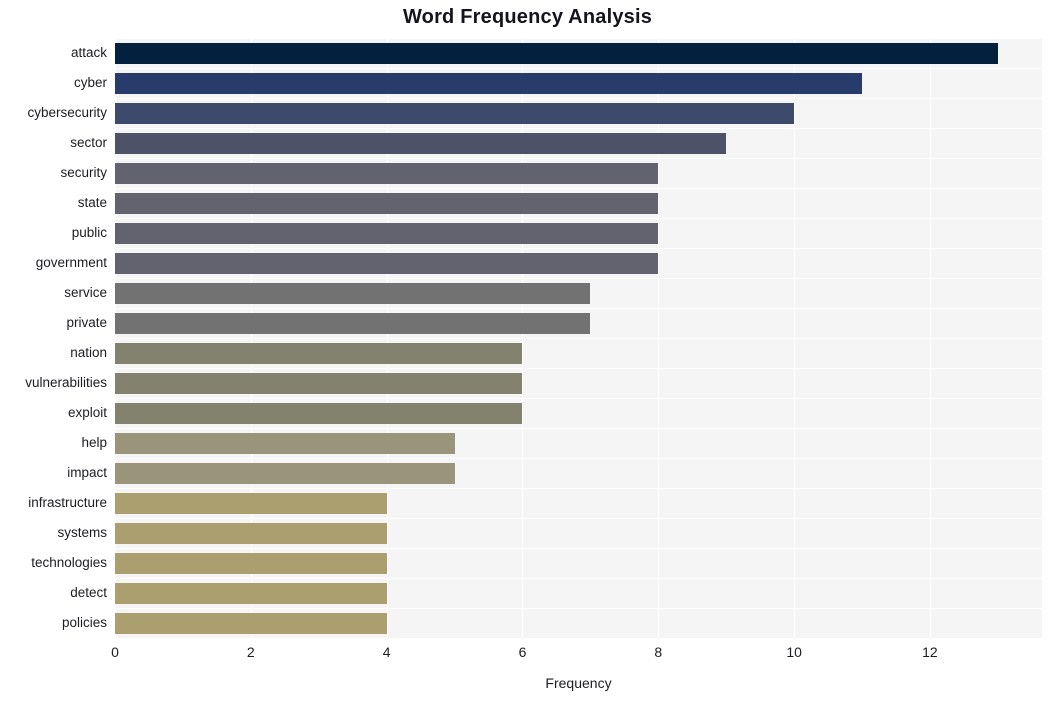  I want to click on y-axis-tick-label: cyber, so click(90, 82).